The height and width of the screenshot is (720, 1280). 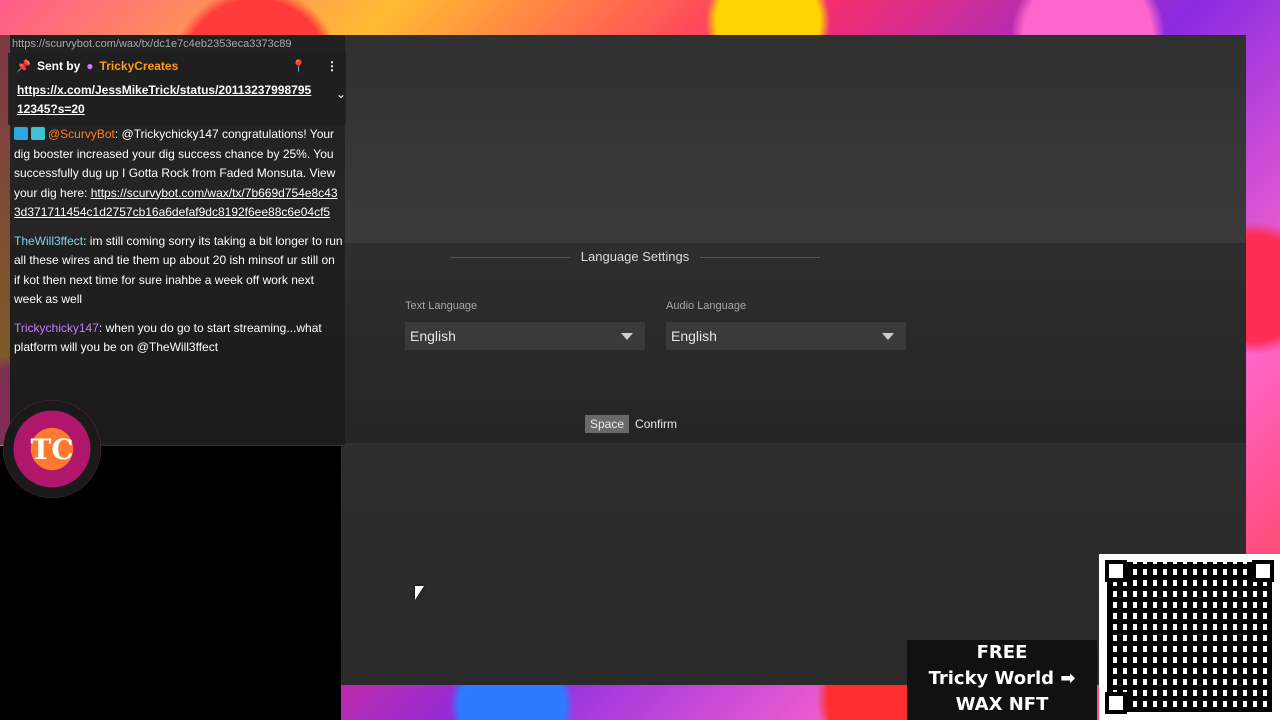 I want to click on promo-line-2: Tricky World ➡, so click(x=1002, y=678).